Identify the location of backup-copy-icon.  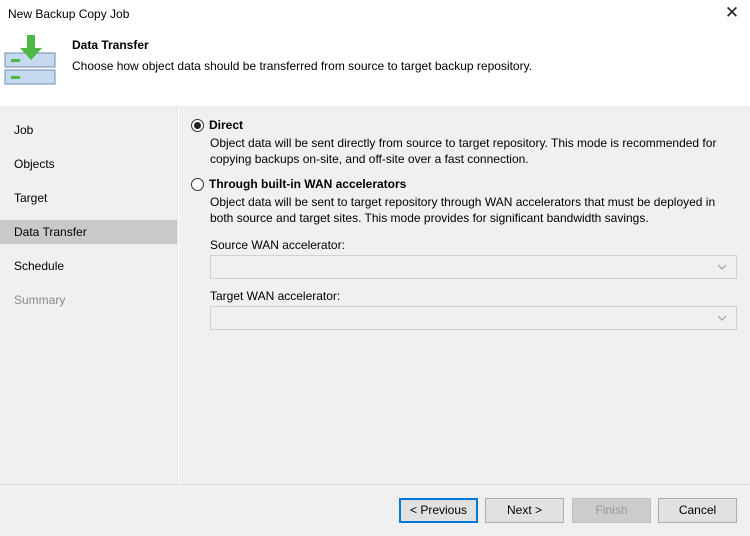
(30, 60).